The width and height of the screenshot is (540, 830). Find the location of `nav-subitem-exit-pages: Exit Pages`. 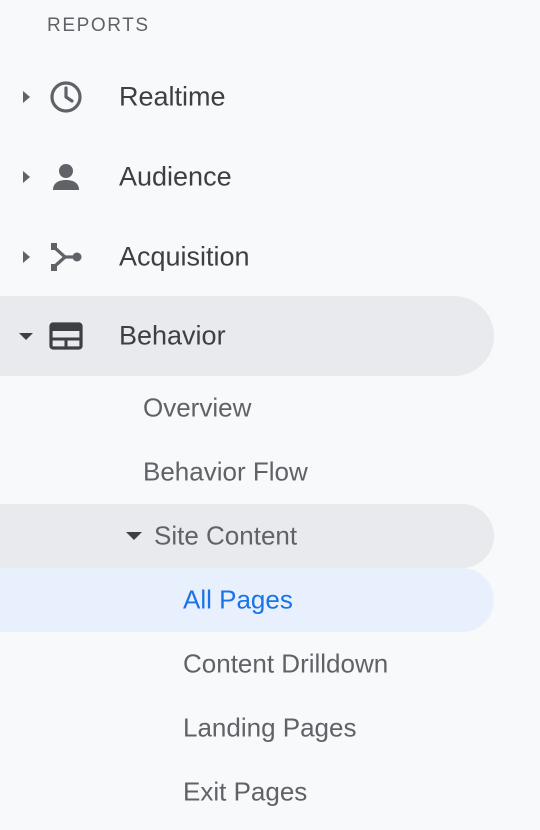

nav-subitem-exit-pages: Exit Pages is located at coordinates (247, 792).